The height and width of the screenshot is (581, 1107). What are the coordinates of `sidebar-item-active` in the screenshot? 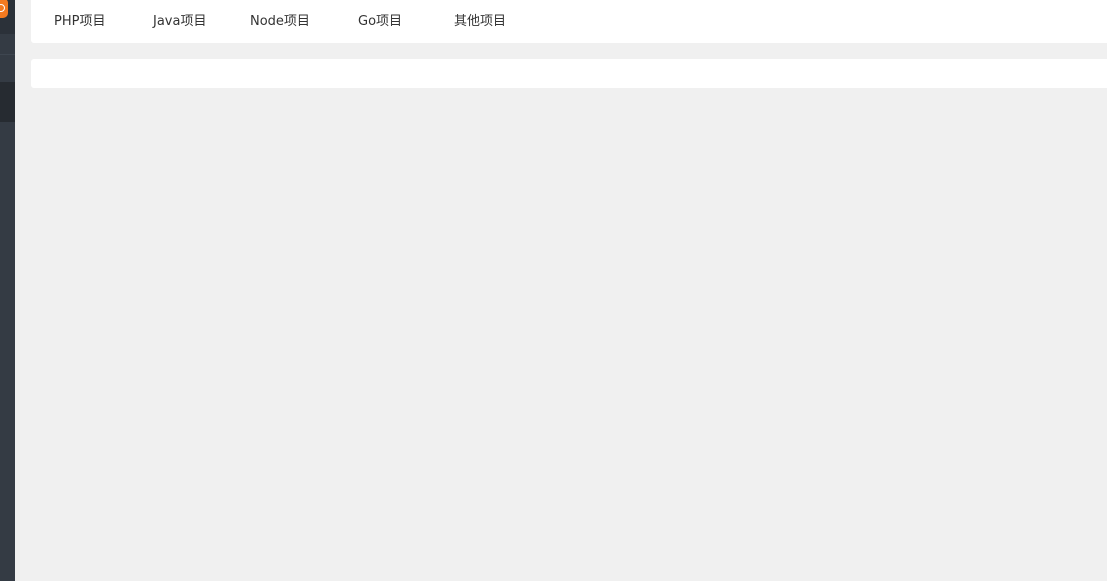 It's located at (7, 102).